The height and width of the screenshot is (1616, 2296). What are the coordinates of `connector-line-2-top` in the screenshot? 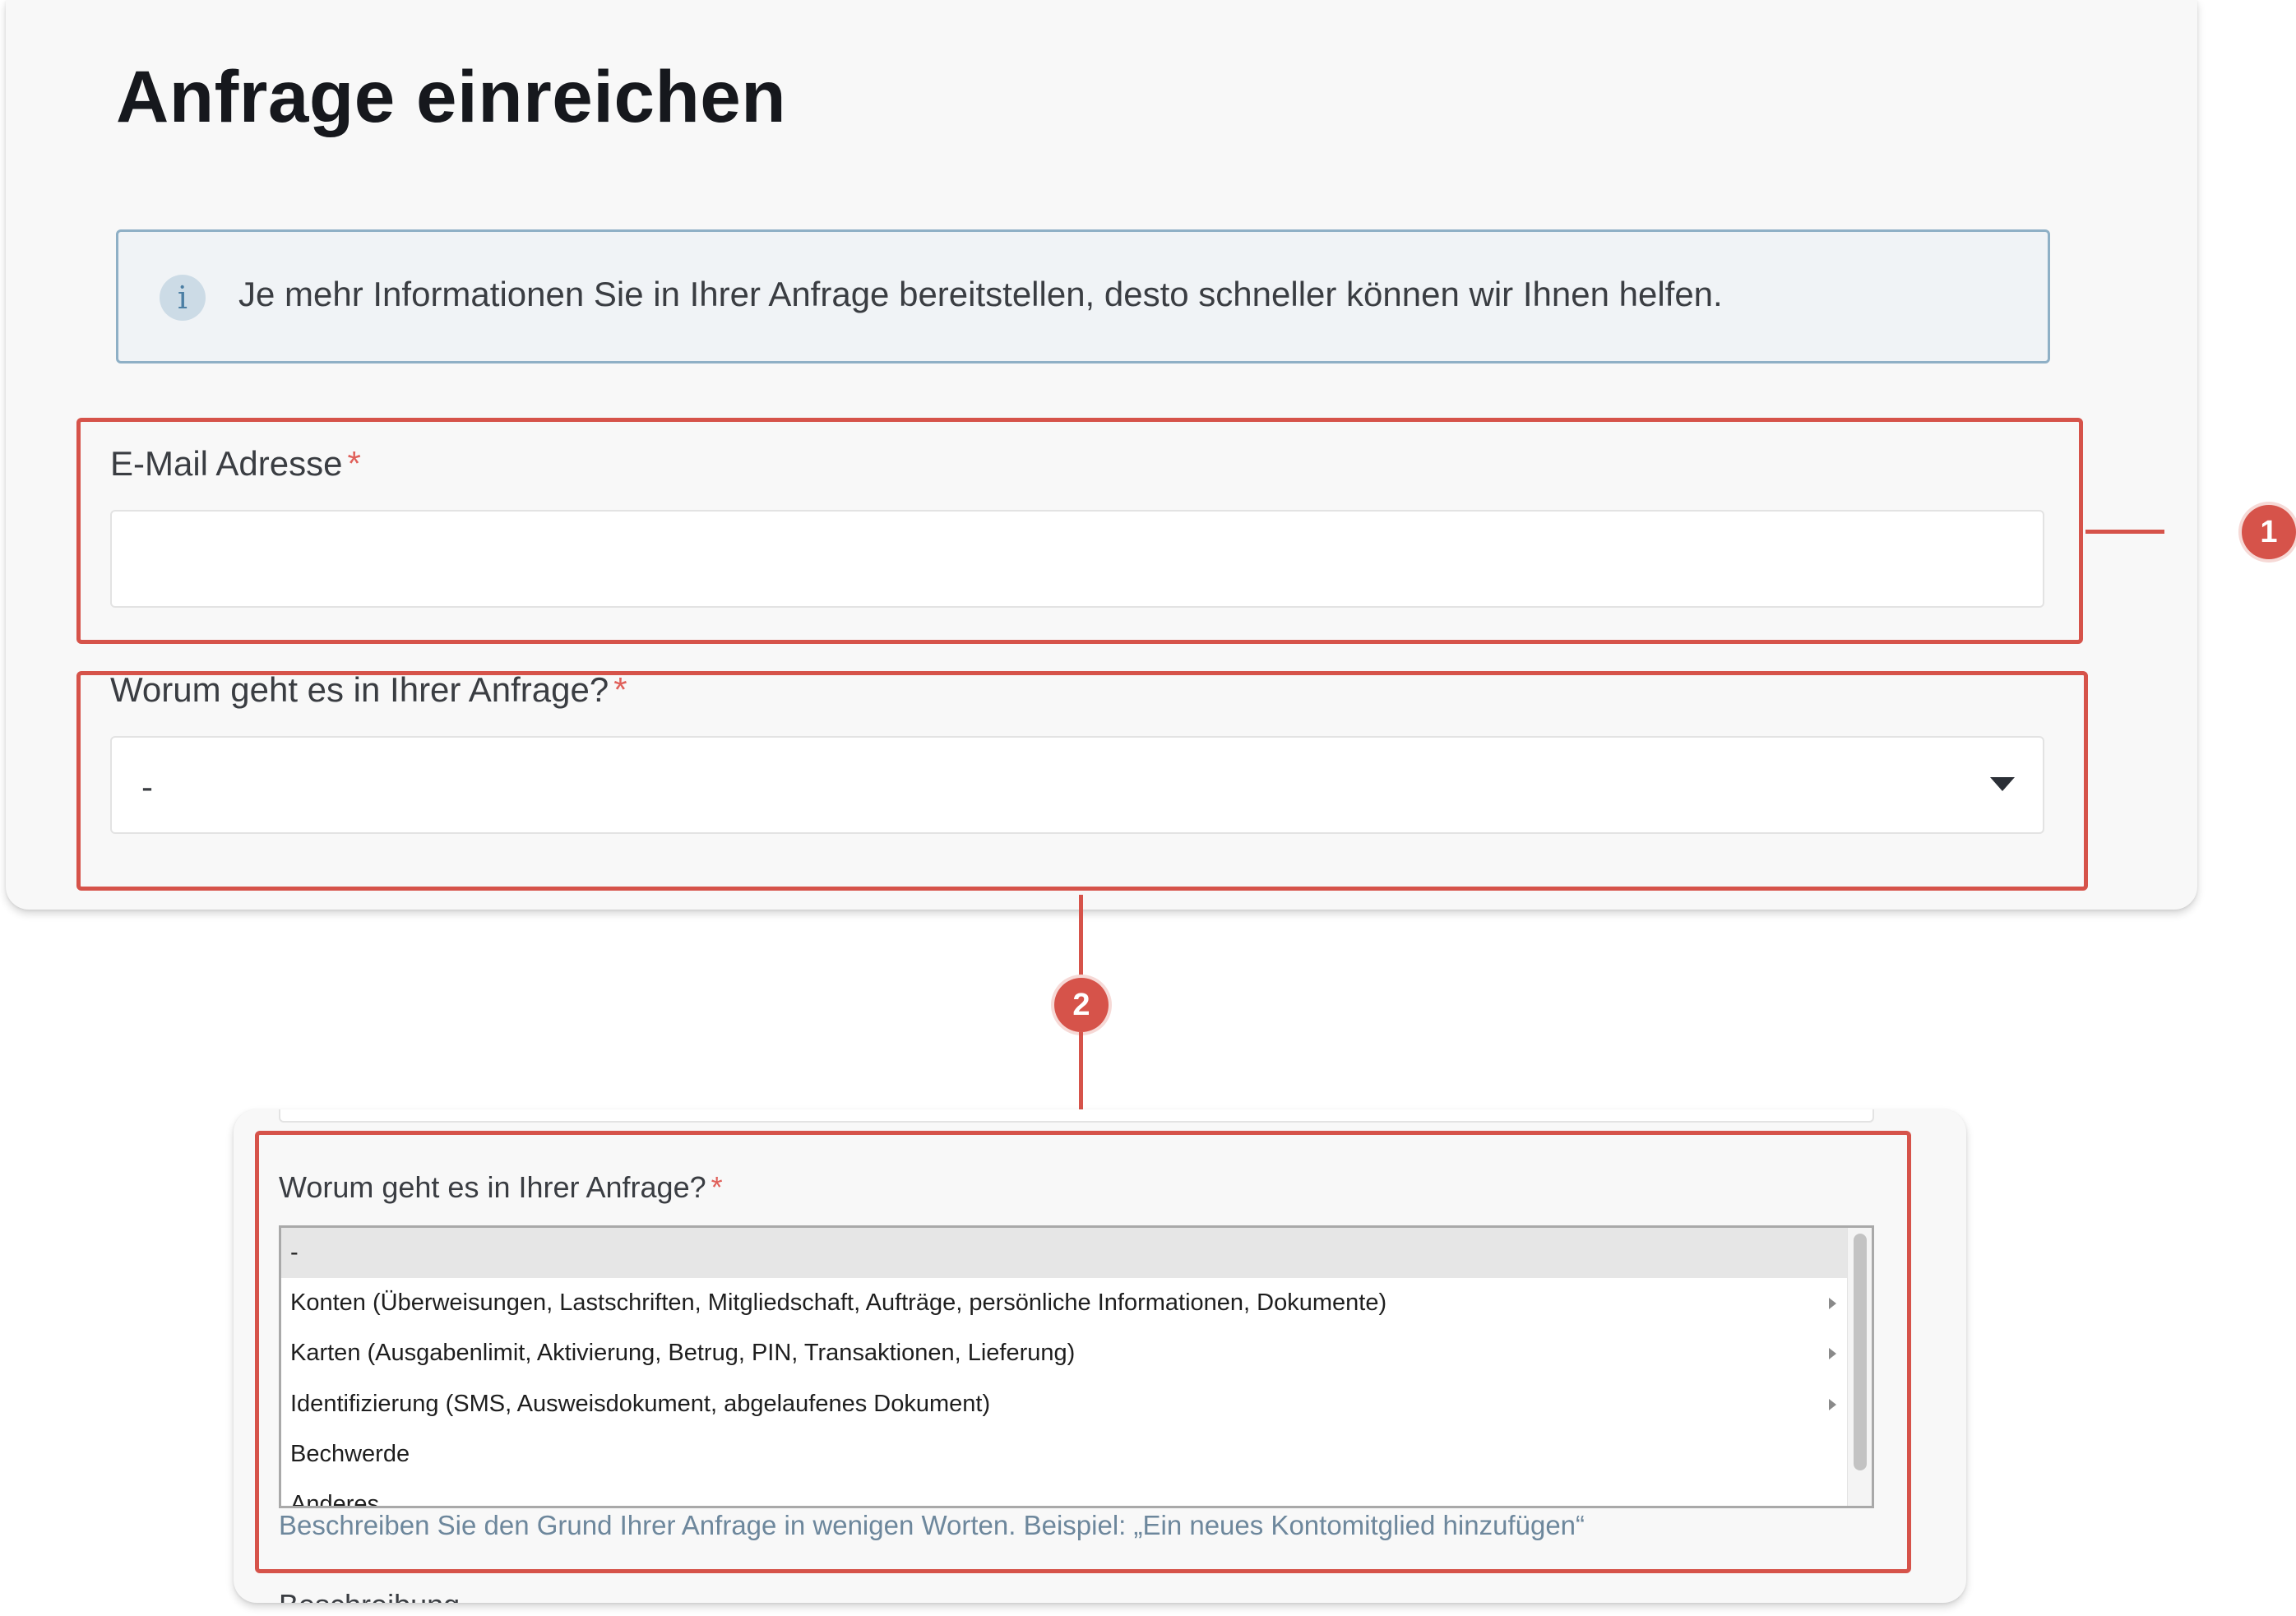 It's located at (1081, 936).